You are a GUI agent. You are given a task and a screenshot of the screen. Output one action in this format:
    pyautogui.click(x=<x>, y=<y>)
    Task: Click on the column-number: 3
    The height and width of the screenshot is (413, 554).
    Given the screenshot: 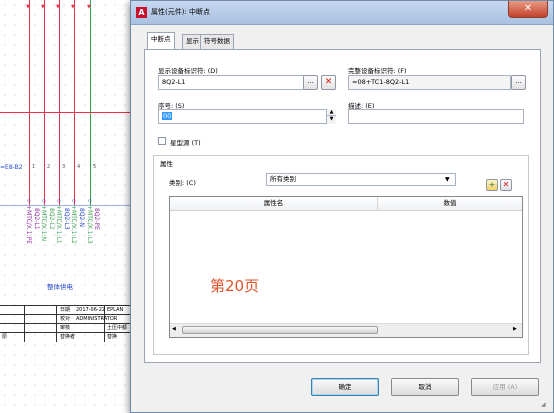 What is the action you would take?
    pyautogui.click(x=64, y=167)
    